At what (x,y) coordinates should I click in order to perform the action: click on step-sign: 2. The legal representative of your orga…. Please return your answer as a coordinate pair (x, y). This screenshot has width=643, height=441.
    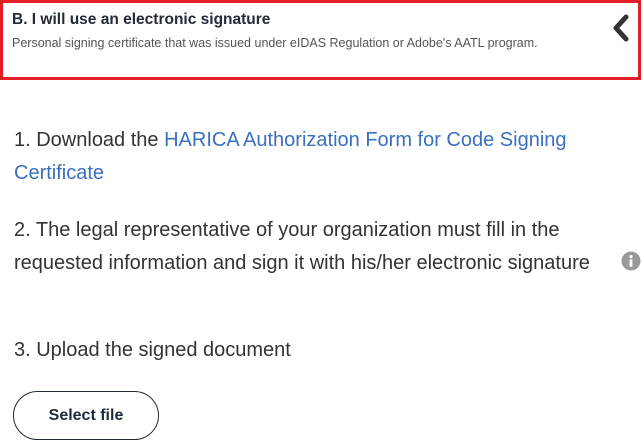
    Looking at the image, I should click on (302, 246).